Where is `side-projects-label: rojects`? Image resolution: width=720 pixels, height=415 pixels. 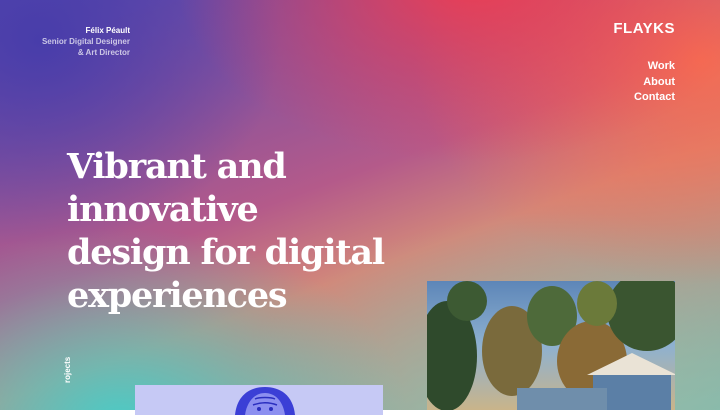 side-projects-label: rojects is located at coordinates (67, 369).